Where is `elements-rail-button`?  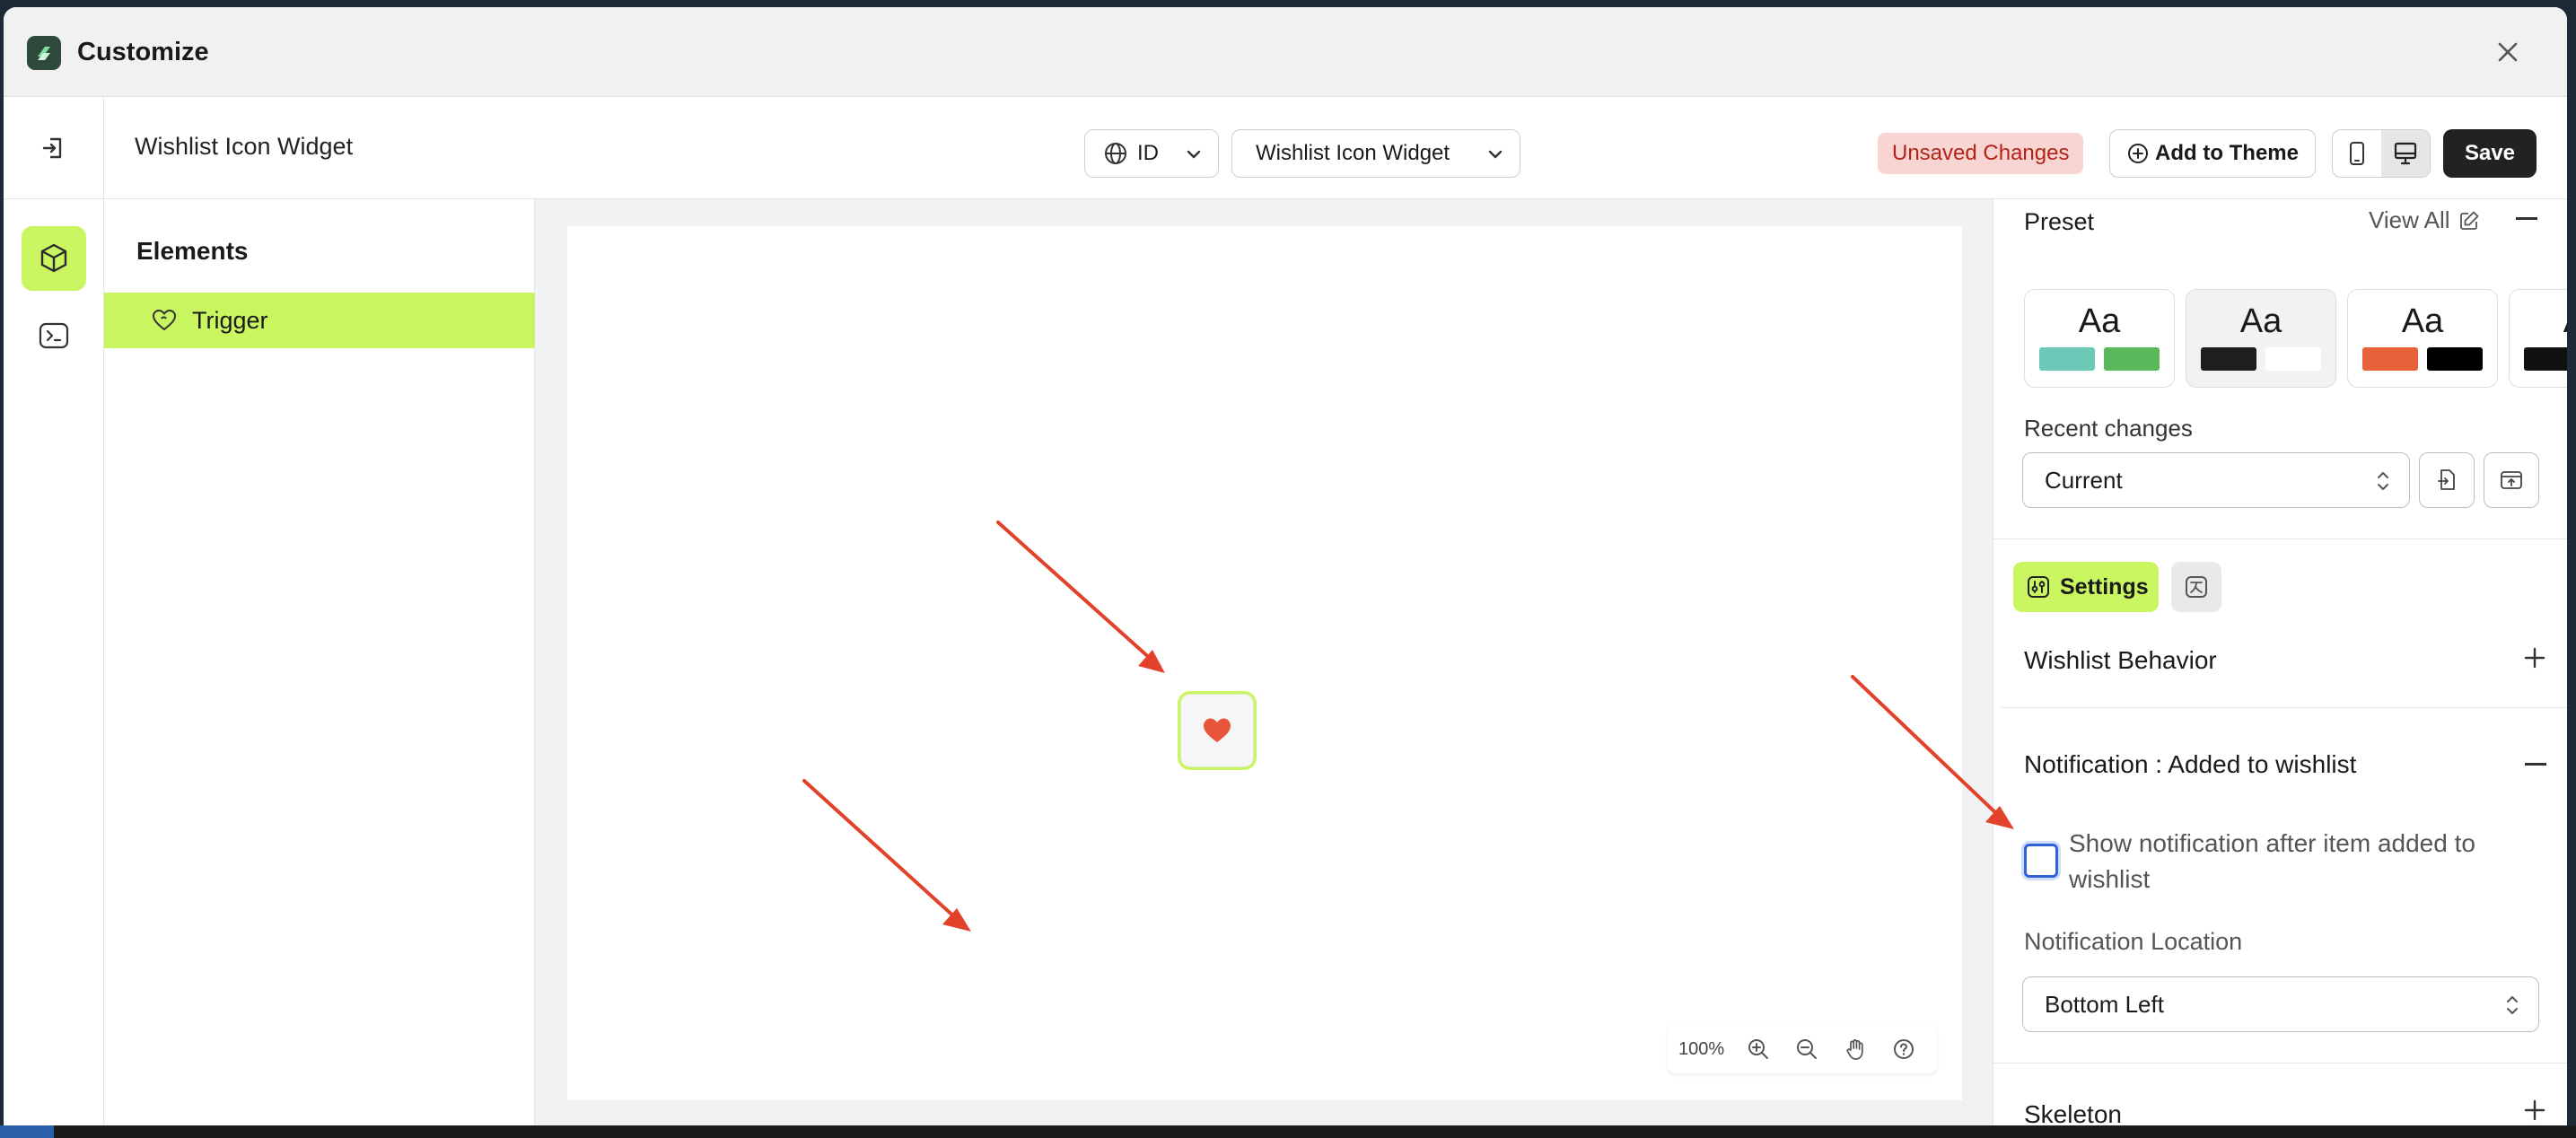 elements-rail-button is located at coordinates (54, 258).